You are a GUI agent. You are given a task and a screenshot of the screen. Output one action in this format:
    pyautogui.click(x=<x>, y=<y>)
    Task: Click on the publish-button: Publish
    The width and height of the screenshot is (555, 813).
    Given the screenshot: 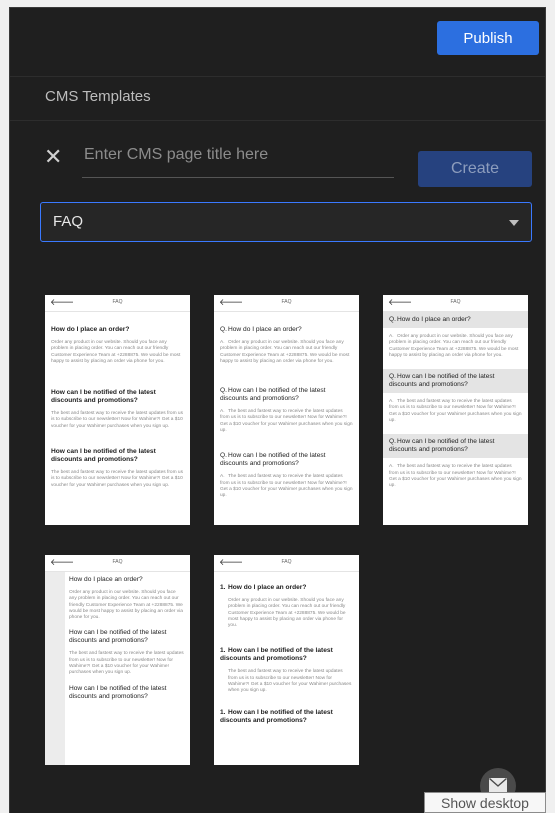 What is the action you would take?
    pyautogui.click(x=488, y=38)
    